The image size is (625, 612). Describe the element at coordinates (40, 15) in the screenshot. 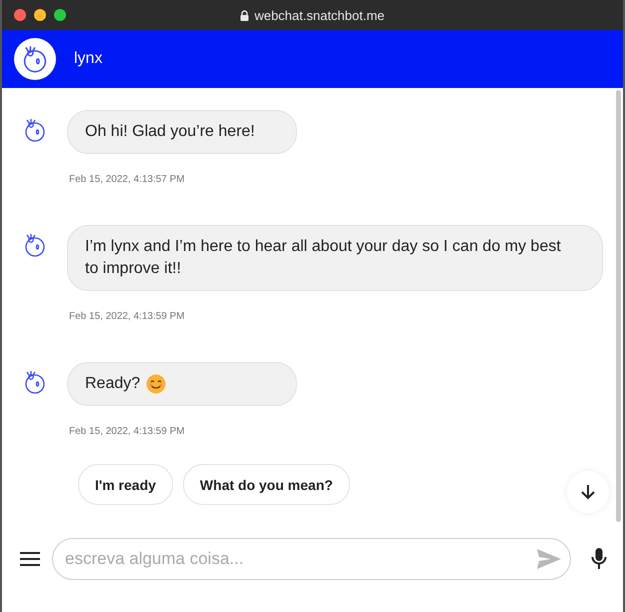

I see `minimize-button` at that location.